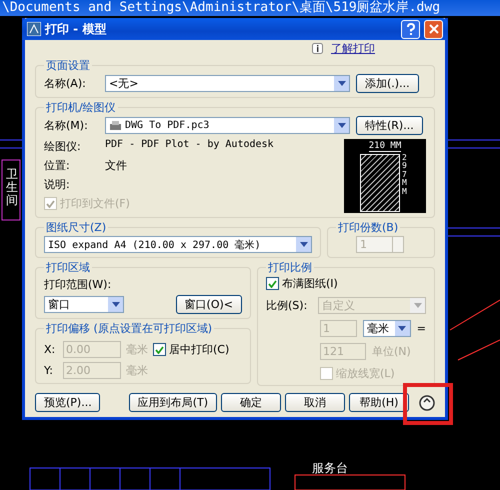 The width and height of the screenshot is (500, 490). What do you see at coordinates (317, 48) in the screenshot?
I see `info-icon` at bounding box center [317, 48].